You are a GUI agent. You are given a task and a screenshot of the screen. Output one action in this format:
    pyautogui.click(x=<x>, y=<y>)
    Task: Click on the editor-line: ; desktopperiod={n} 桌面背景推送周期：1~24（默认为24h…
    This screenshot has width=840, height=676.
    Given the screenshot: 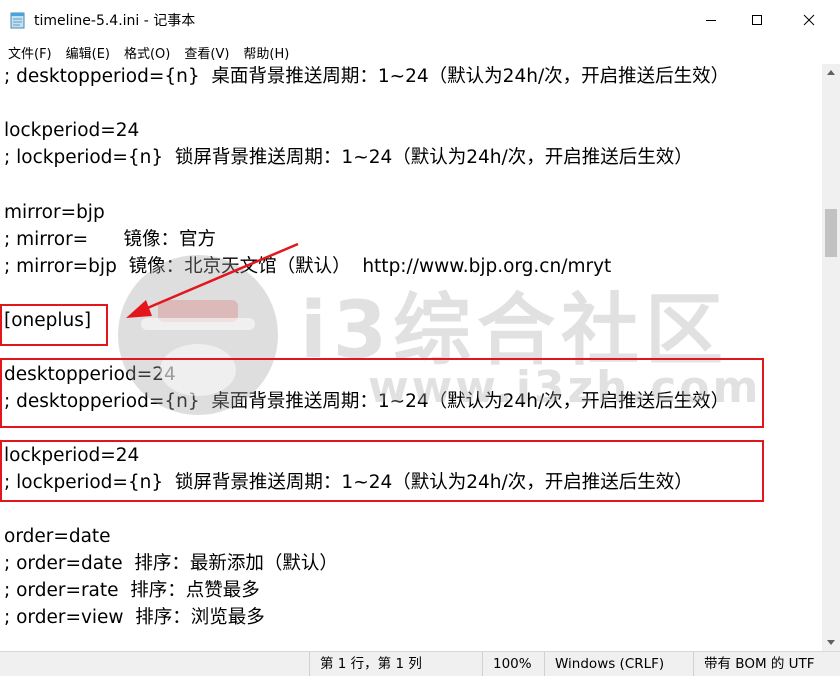 What is the action you would take?
    pyautogui.click(x=367, y=76)
    